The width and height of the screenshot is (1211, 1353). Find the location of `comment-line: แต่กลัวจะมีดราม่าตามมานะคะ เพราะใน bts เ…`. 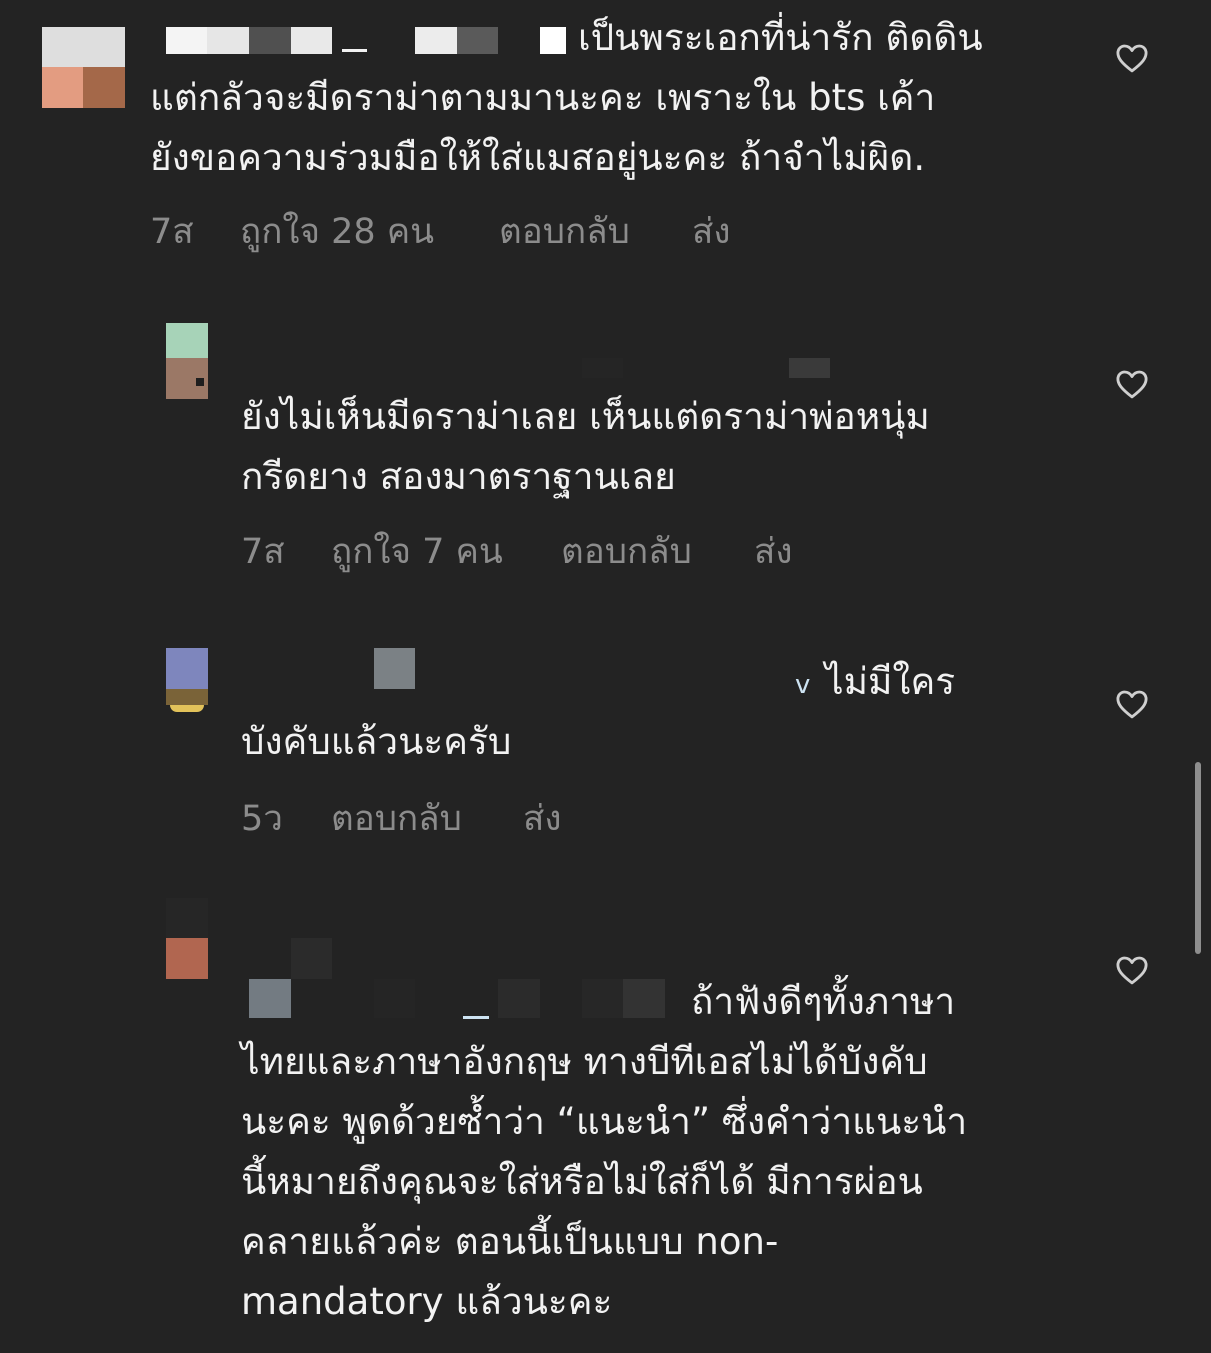

comment-line: แต่กลัวจะมีดราม่าตามมานะคะ เพราะใน bts เ… is located at coordinates (543, 97).